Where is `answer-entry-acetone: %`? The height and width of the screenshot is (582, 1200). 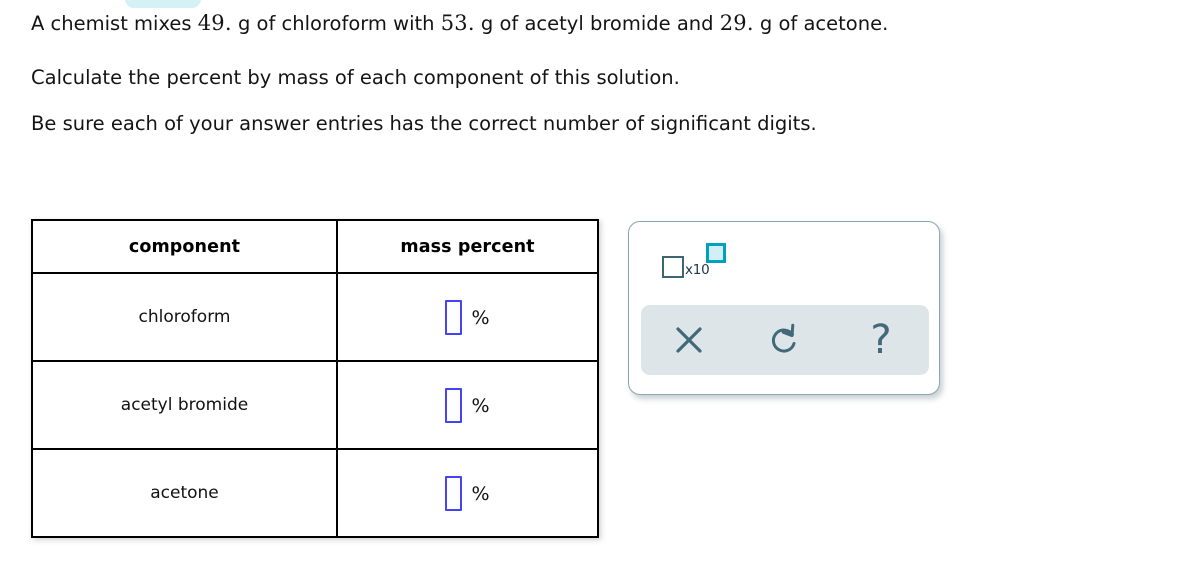 answer-entry-acetone: % is located at coordinates (467, 493).